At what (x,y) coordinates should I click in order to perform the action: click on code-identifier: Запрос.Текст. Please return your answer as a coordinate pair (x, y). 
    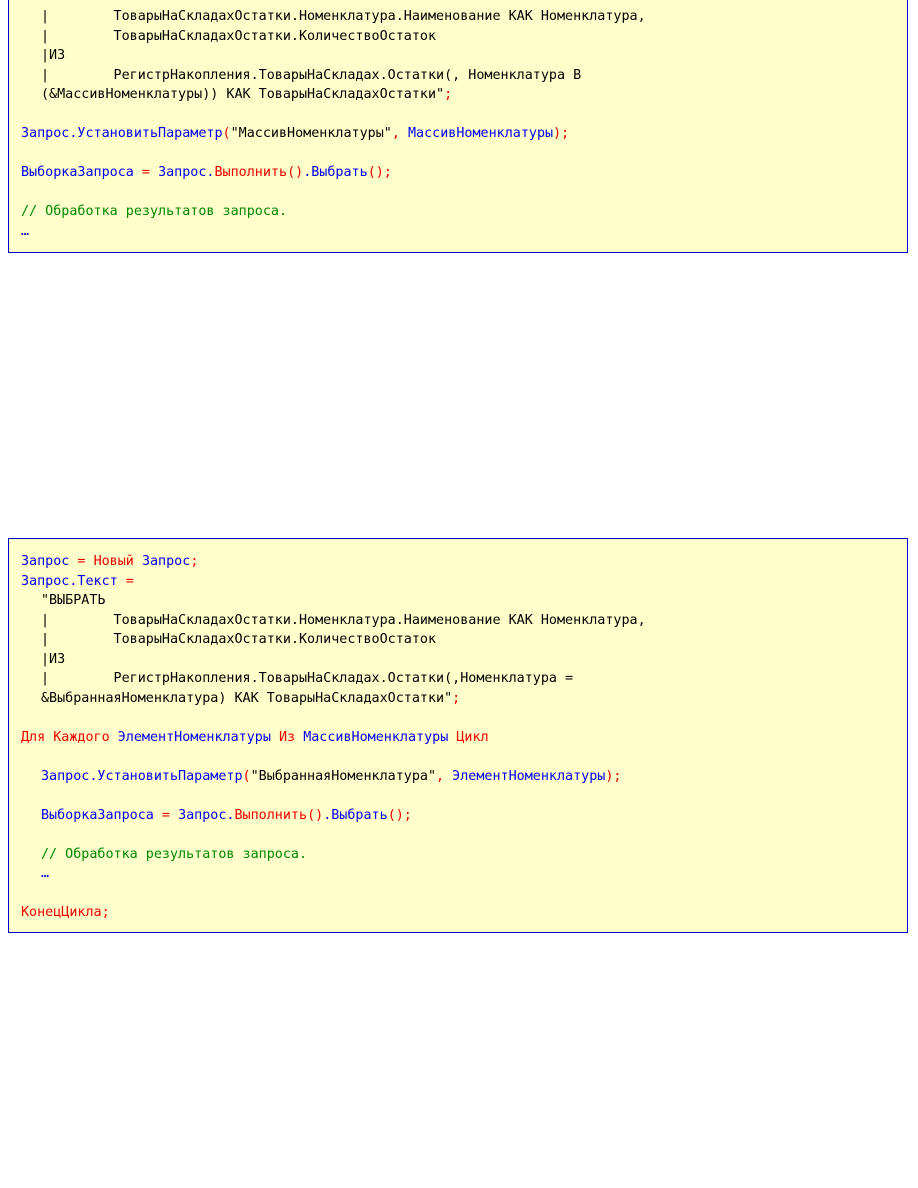
    Looking at the image, I should click on (69, 581).